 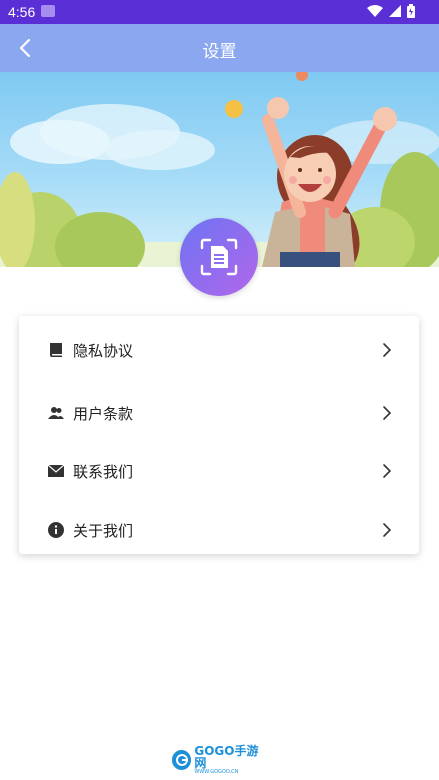 What do you see at coordinates (219, 413) in the screenshot?
I see `menu-item-terms: 用户条款` at bounding box center [219, 413].